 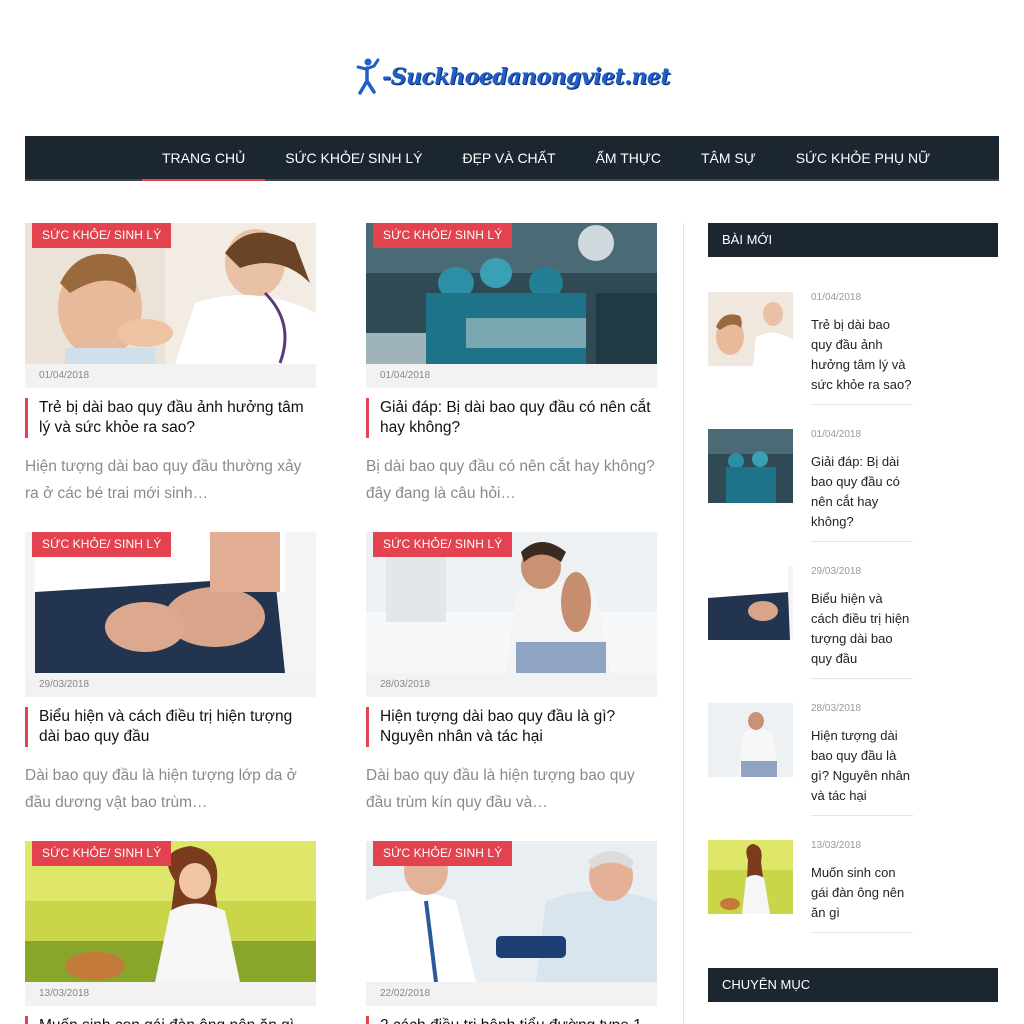 I want to click on categories-title: CHUYÊN MỤC, so click(x=853, y=985).